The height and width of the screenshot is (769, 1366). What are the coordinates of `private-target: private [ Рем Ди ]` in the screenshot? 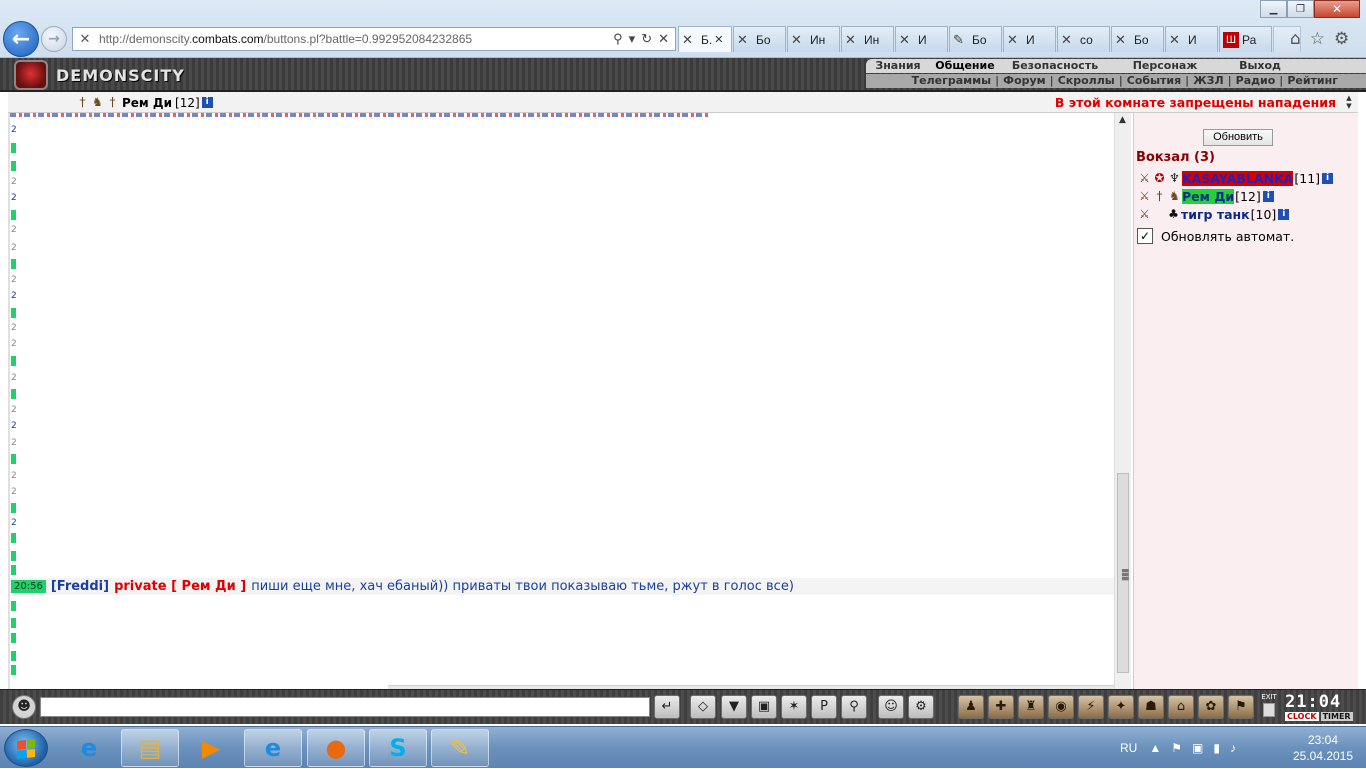 It's located at (180, 586).